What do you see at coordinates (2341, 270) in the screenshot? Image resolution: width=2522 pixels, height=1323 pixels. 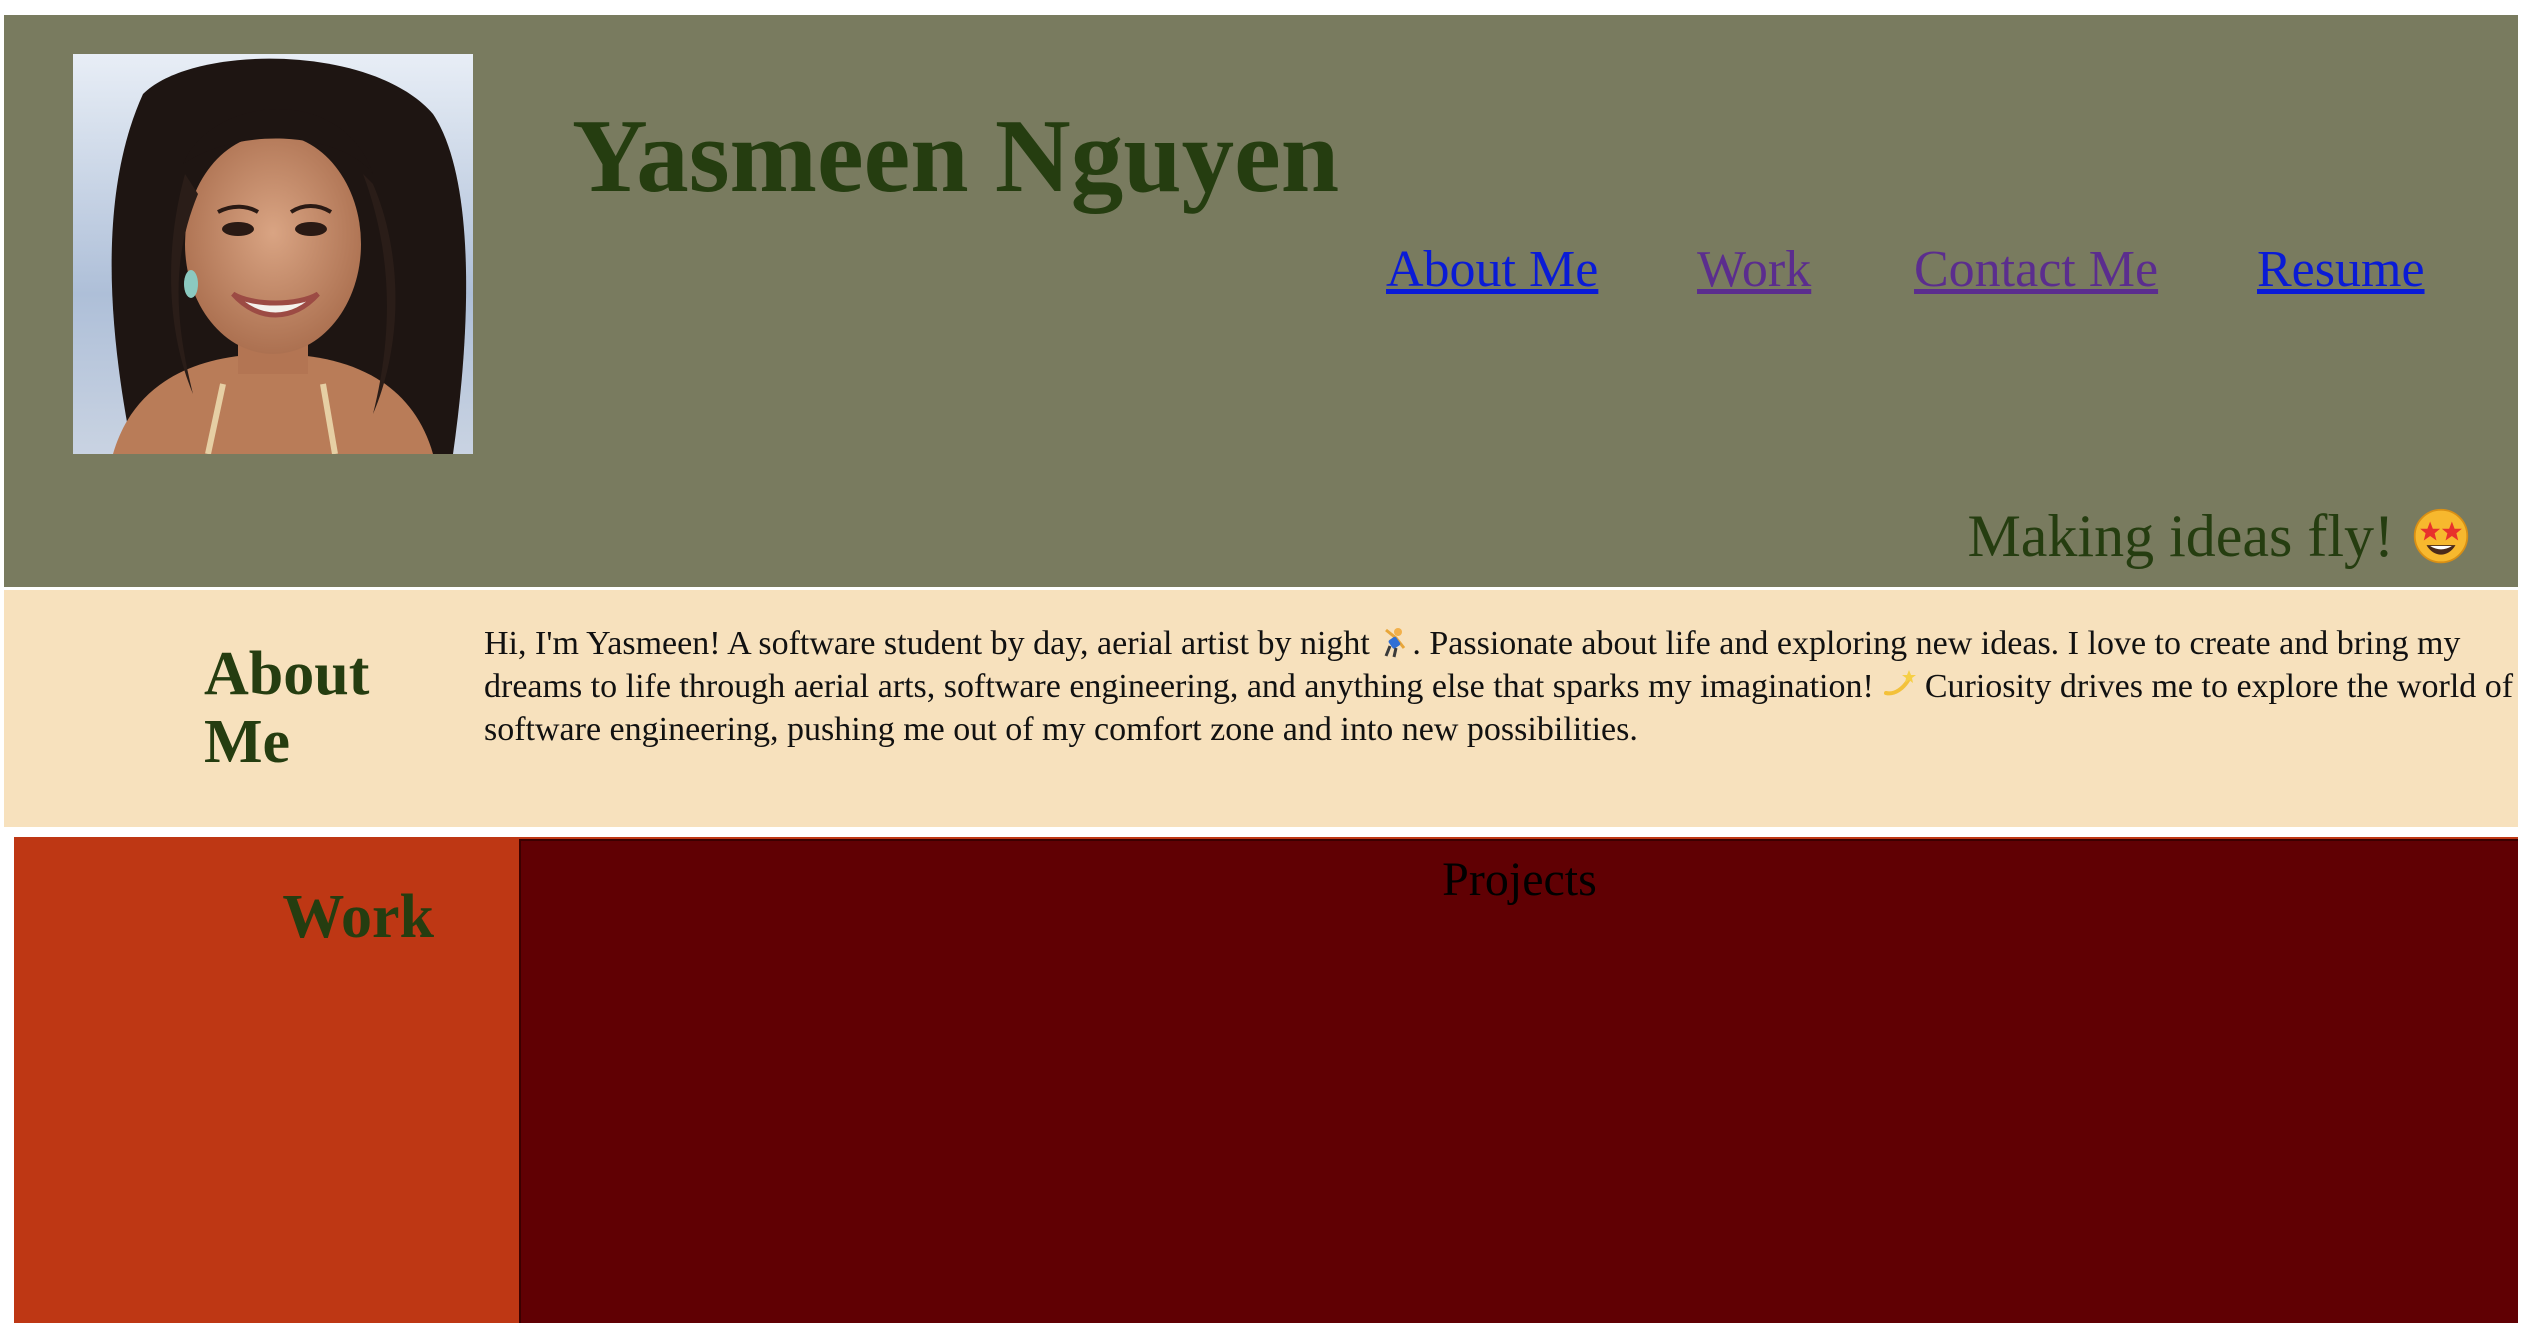 I see `nav-link-resume: Resume` at bounding box center [2341, 270].